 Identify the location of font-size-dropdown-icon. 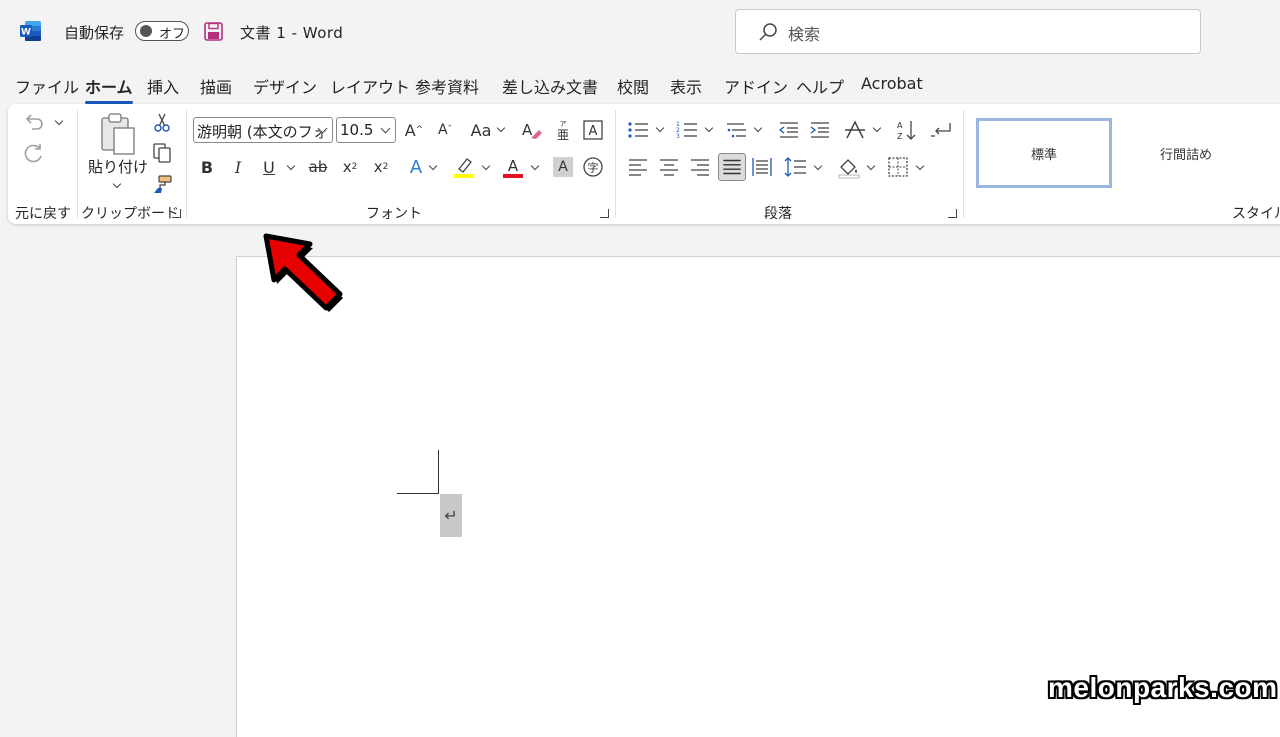
(385, 128).